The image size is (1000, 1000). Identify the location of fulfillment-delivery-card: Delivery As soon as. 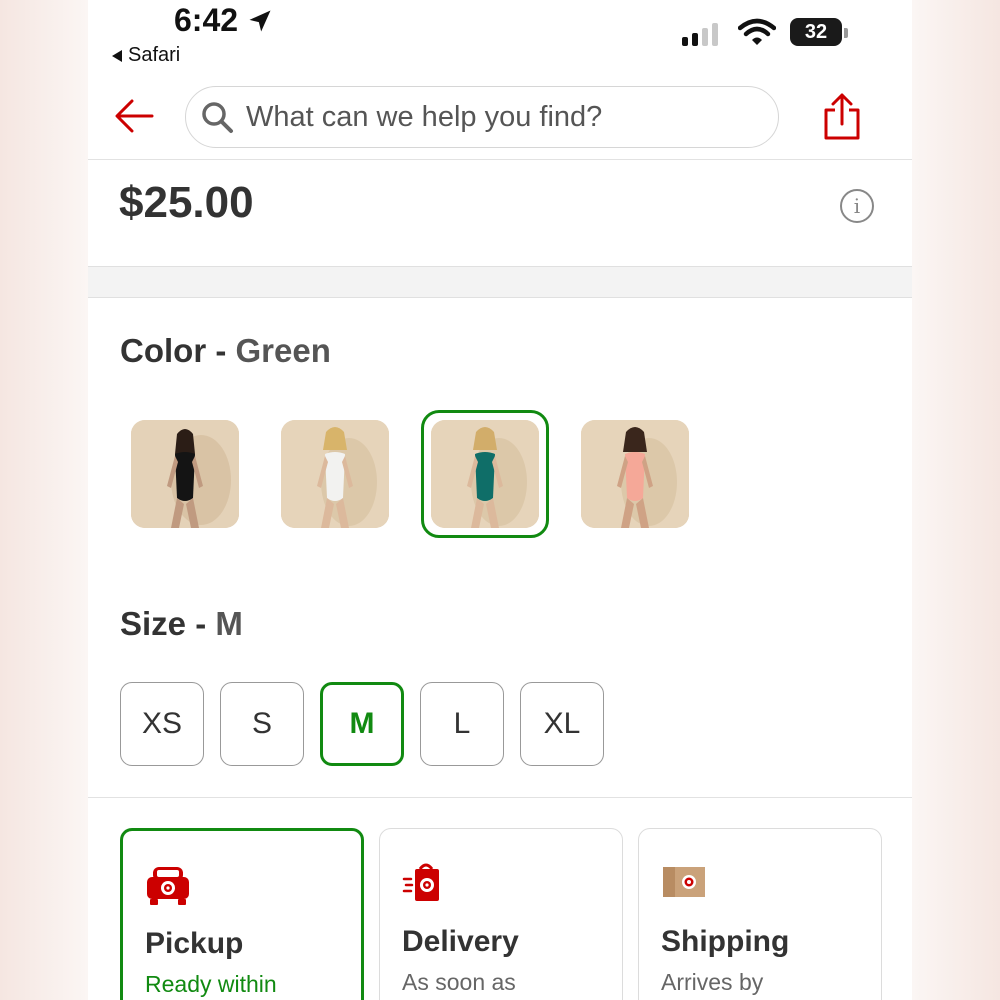
(501, 914).